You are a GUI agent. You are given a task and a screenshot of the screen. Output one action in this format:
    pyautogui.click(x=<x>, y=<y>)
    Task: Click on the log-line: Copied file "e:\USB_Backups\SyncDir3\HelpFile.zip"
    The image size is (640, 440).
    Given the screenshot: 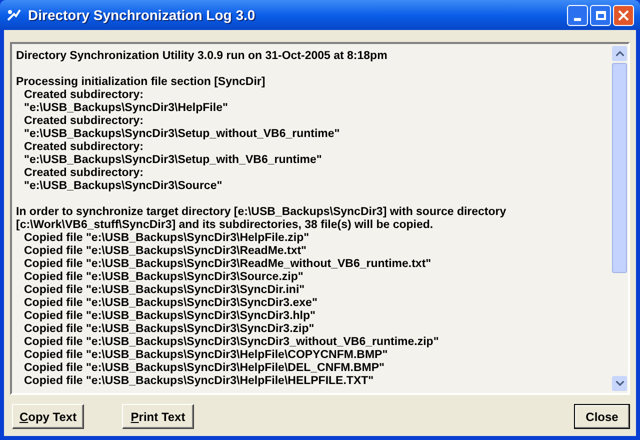 What is the action you would take?
    pyautogui.click(x=166, y=238)
    